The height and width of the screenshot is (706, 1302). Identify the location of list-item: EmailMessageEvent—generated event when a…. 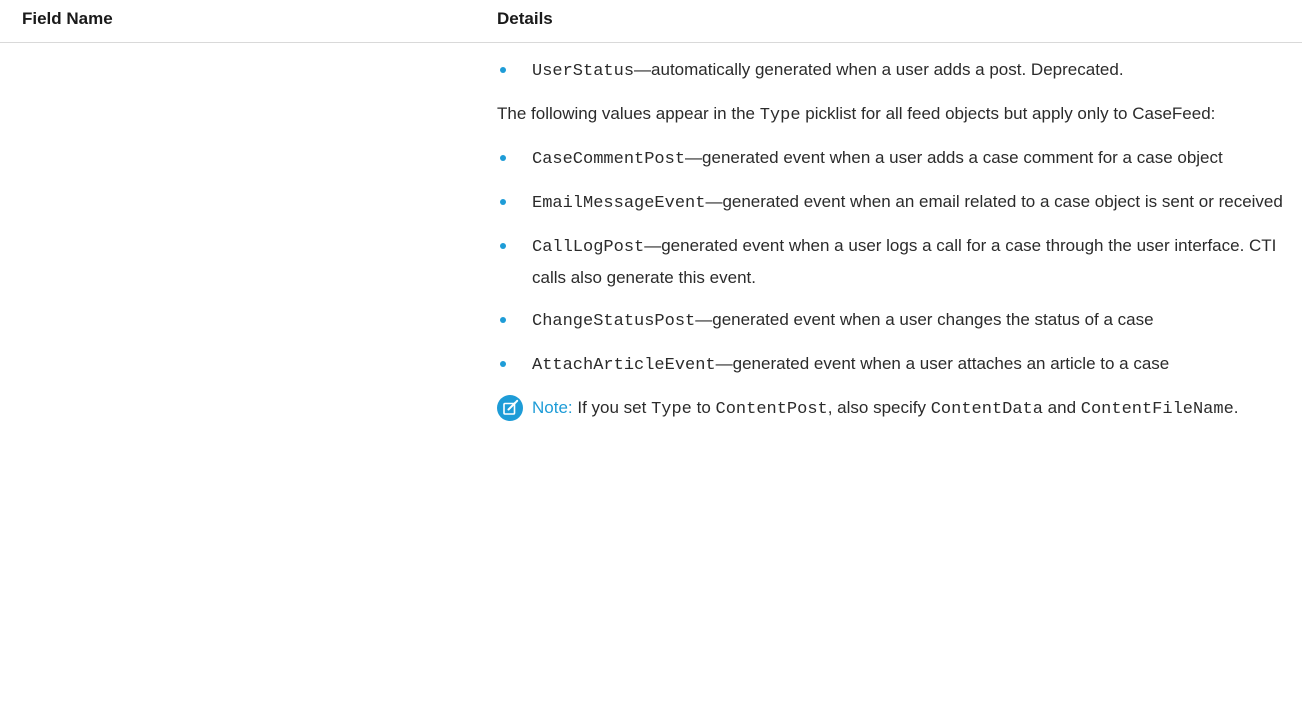
(897, 203).